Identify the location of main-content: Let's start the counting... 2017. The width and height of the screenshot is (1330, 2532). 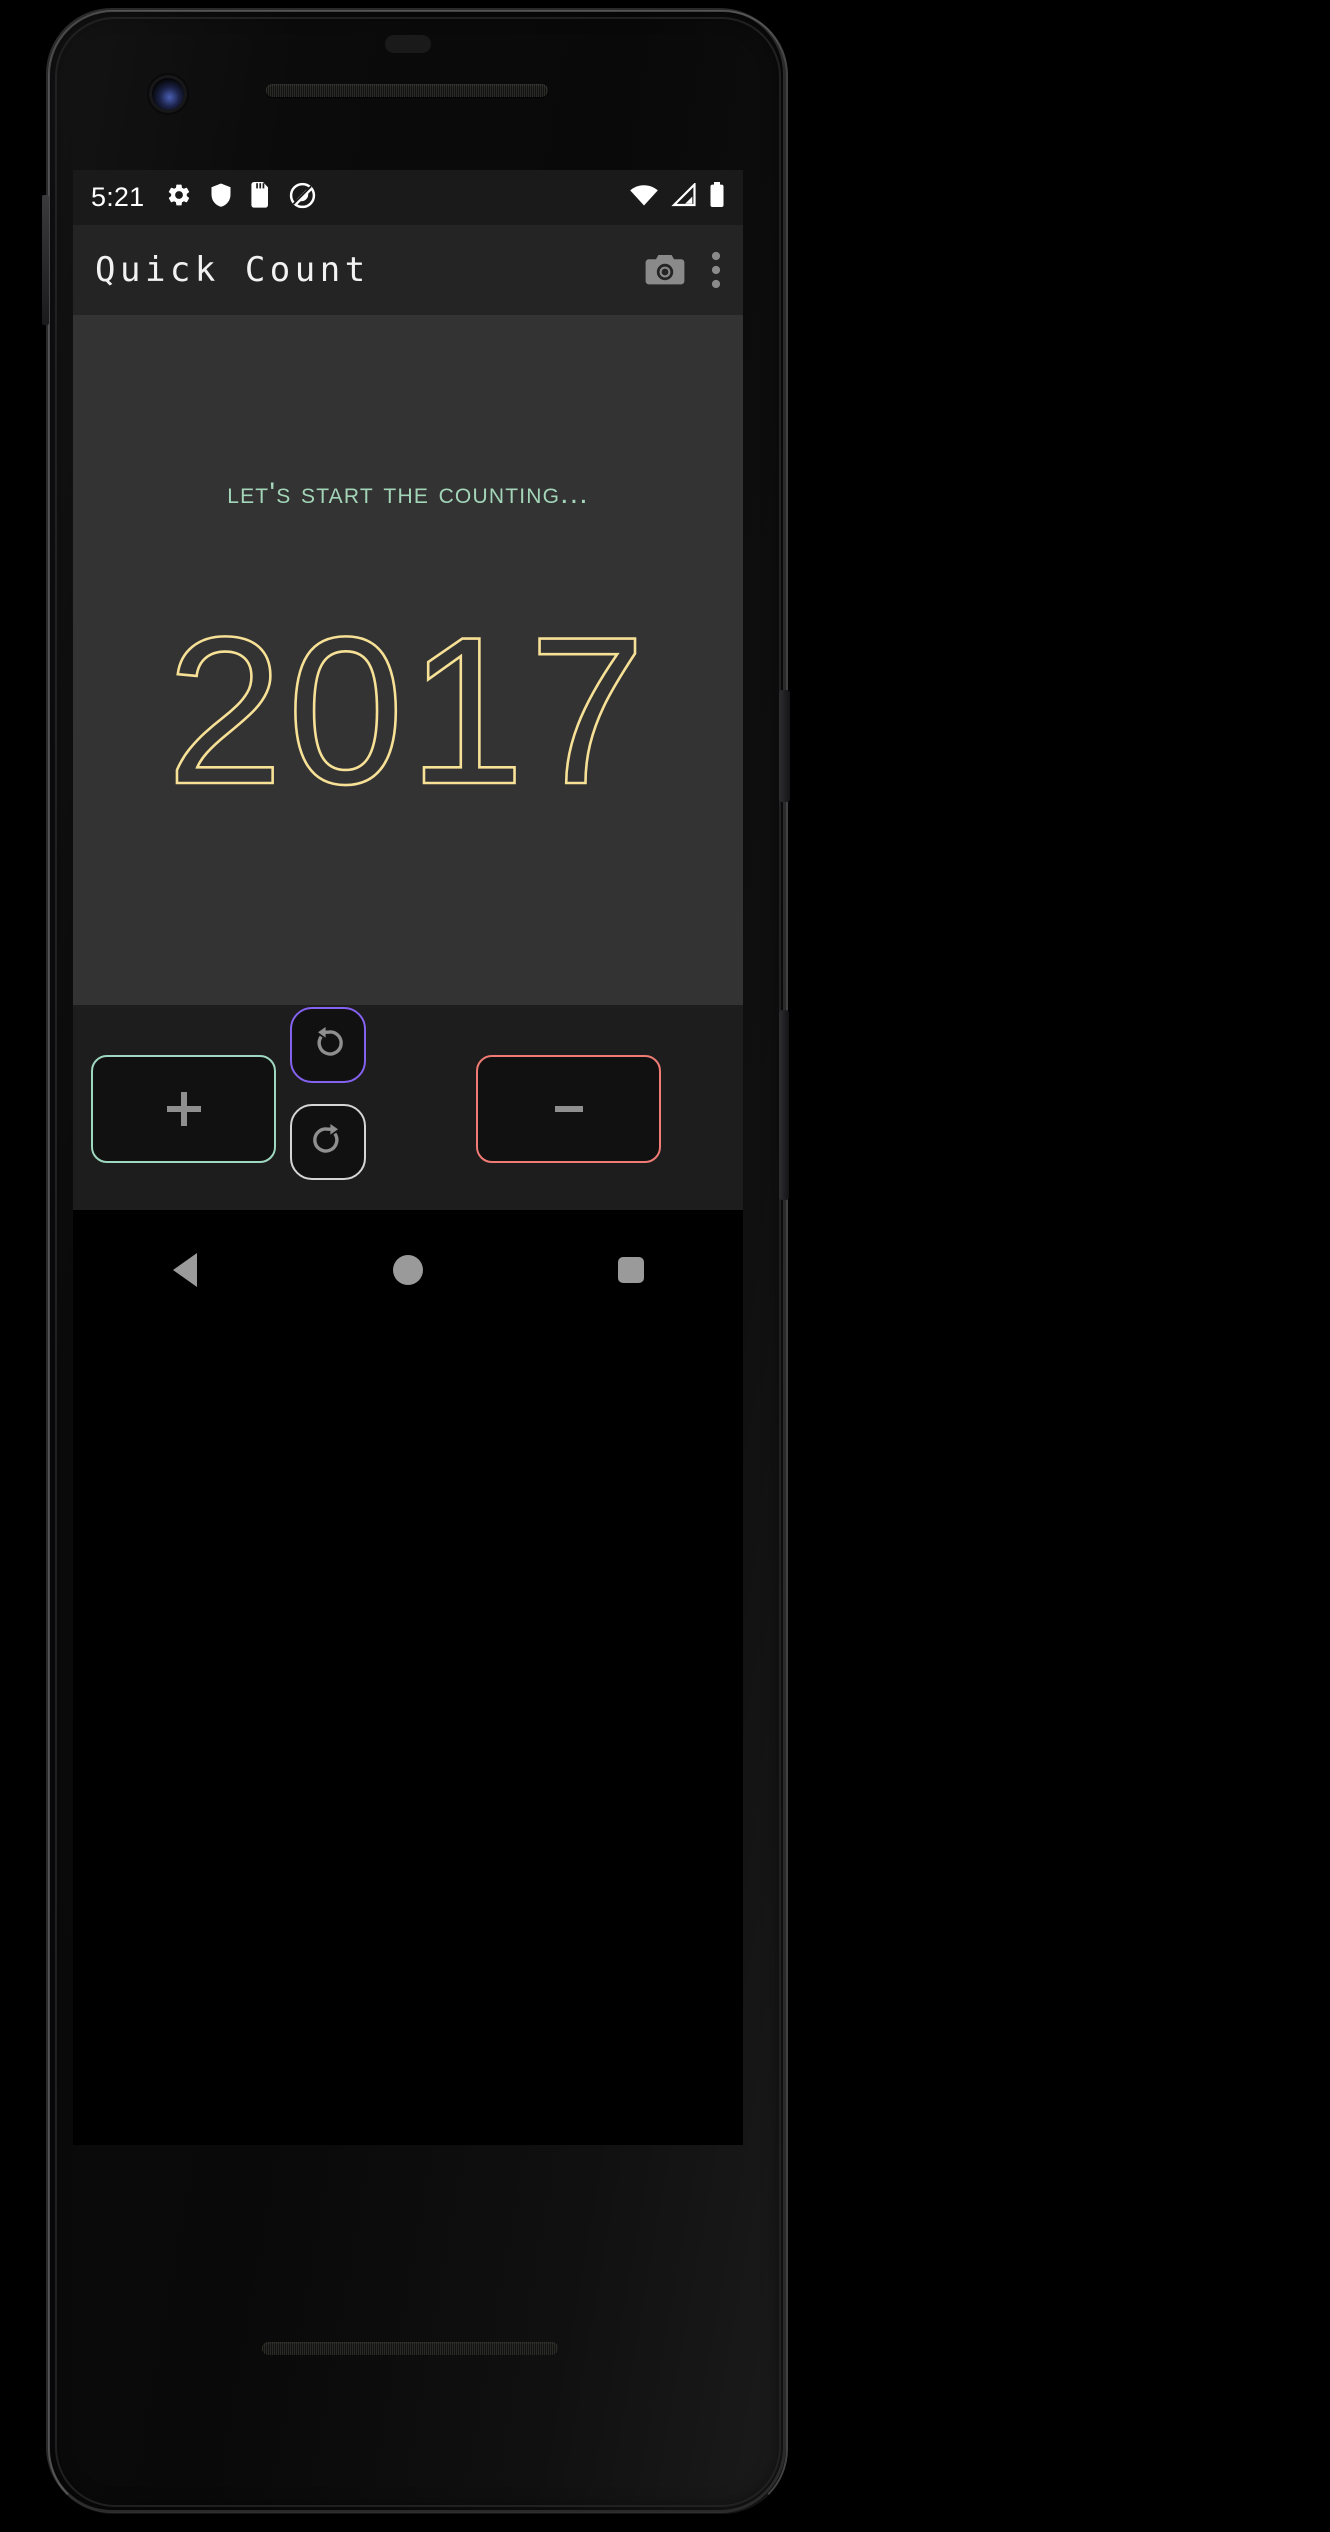
(408, 660).